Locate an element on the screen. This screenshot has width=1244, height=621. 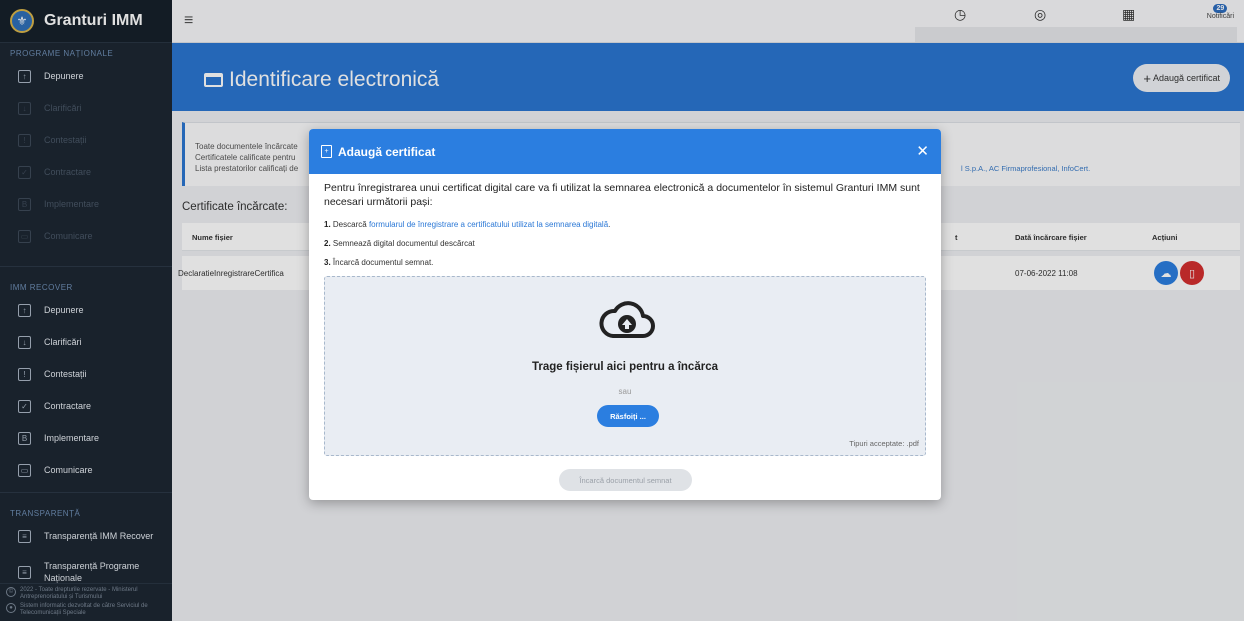
step-number: 2. is located at coordinates (327, 243).